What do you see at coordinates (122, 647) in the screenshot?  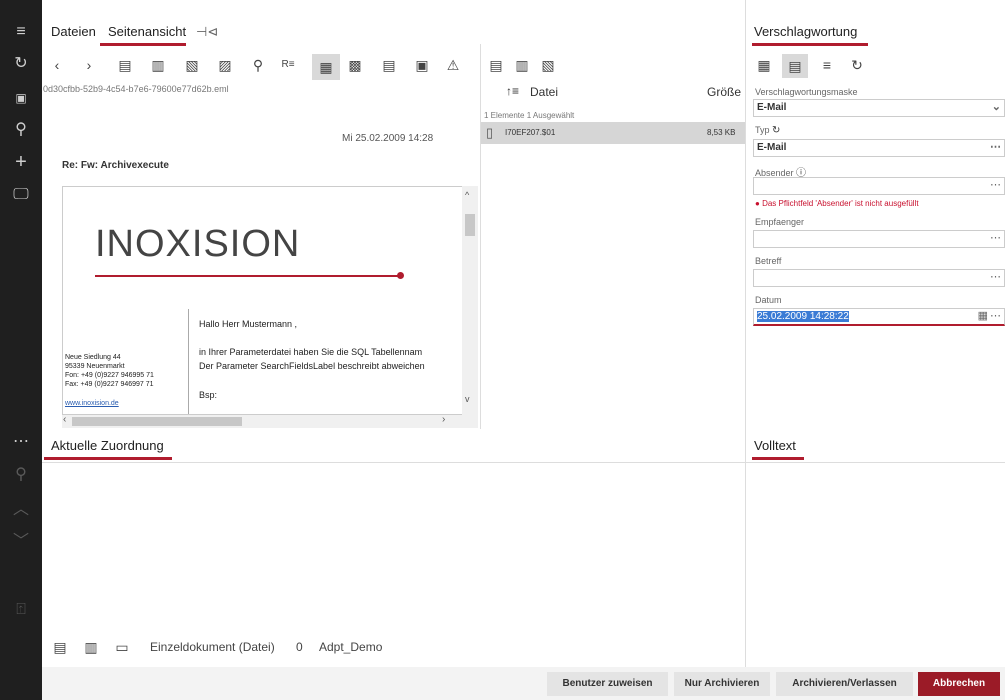 I see `document-split-icon: ▭` at bounding box center [122, 647].